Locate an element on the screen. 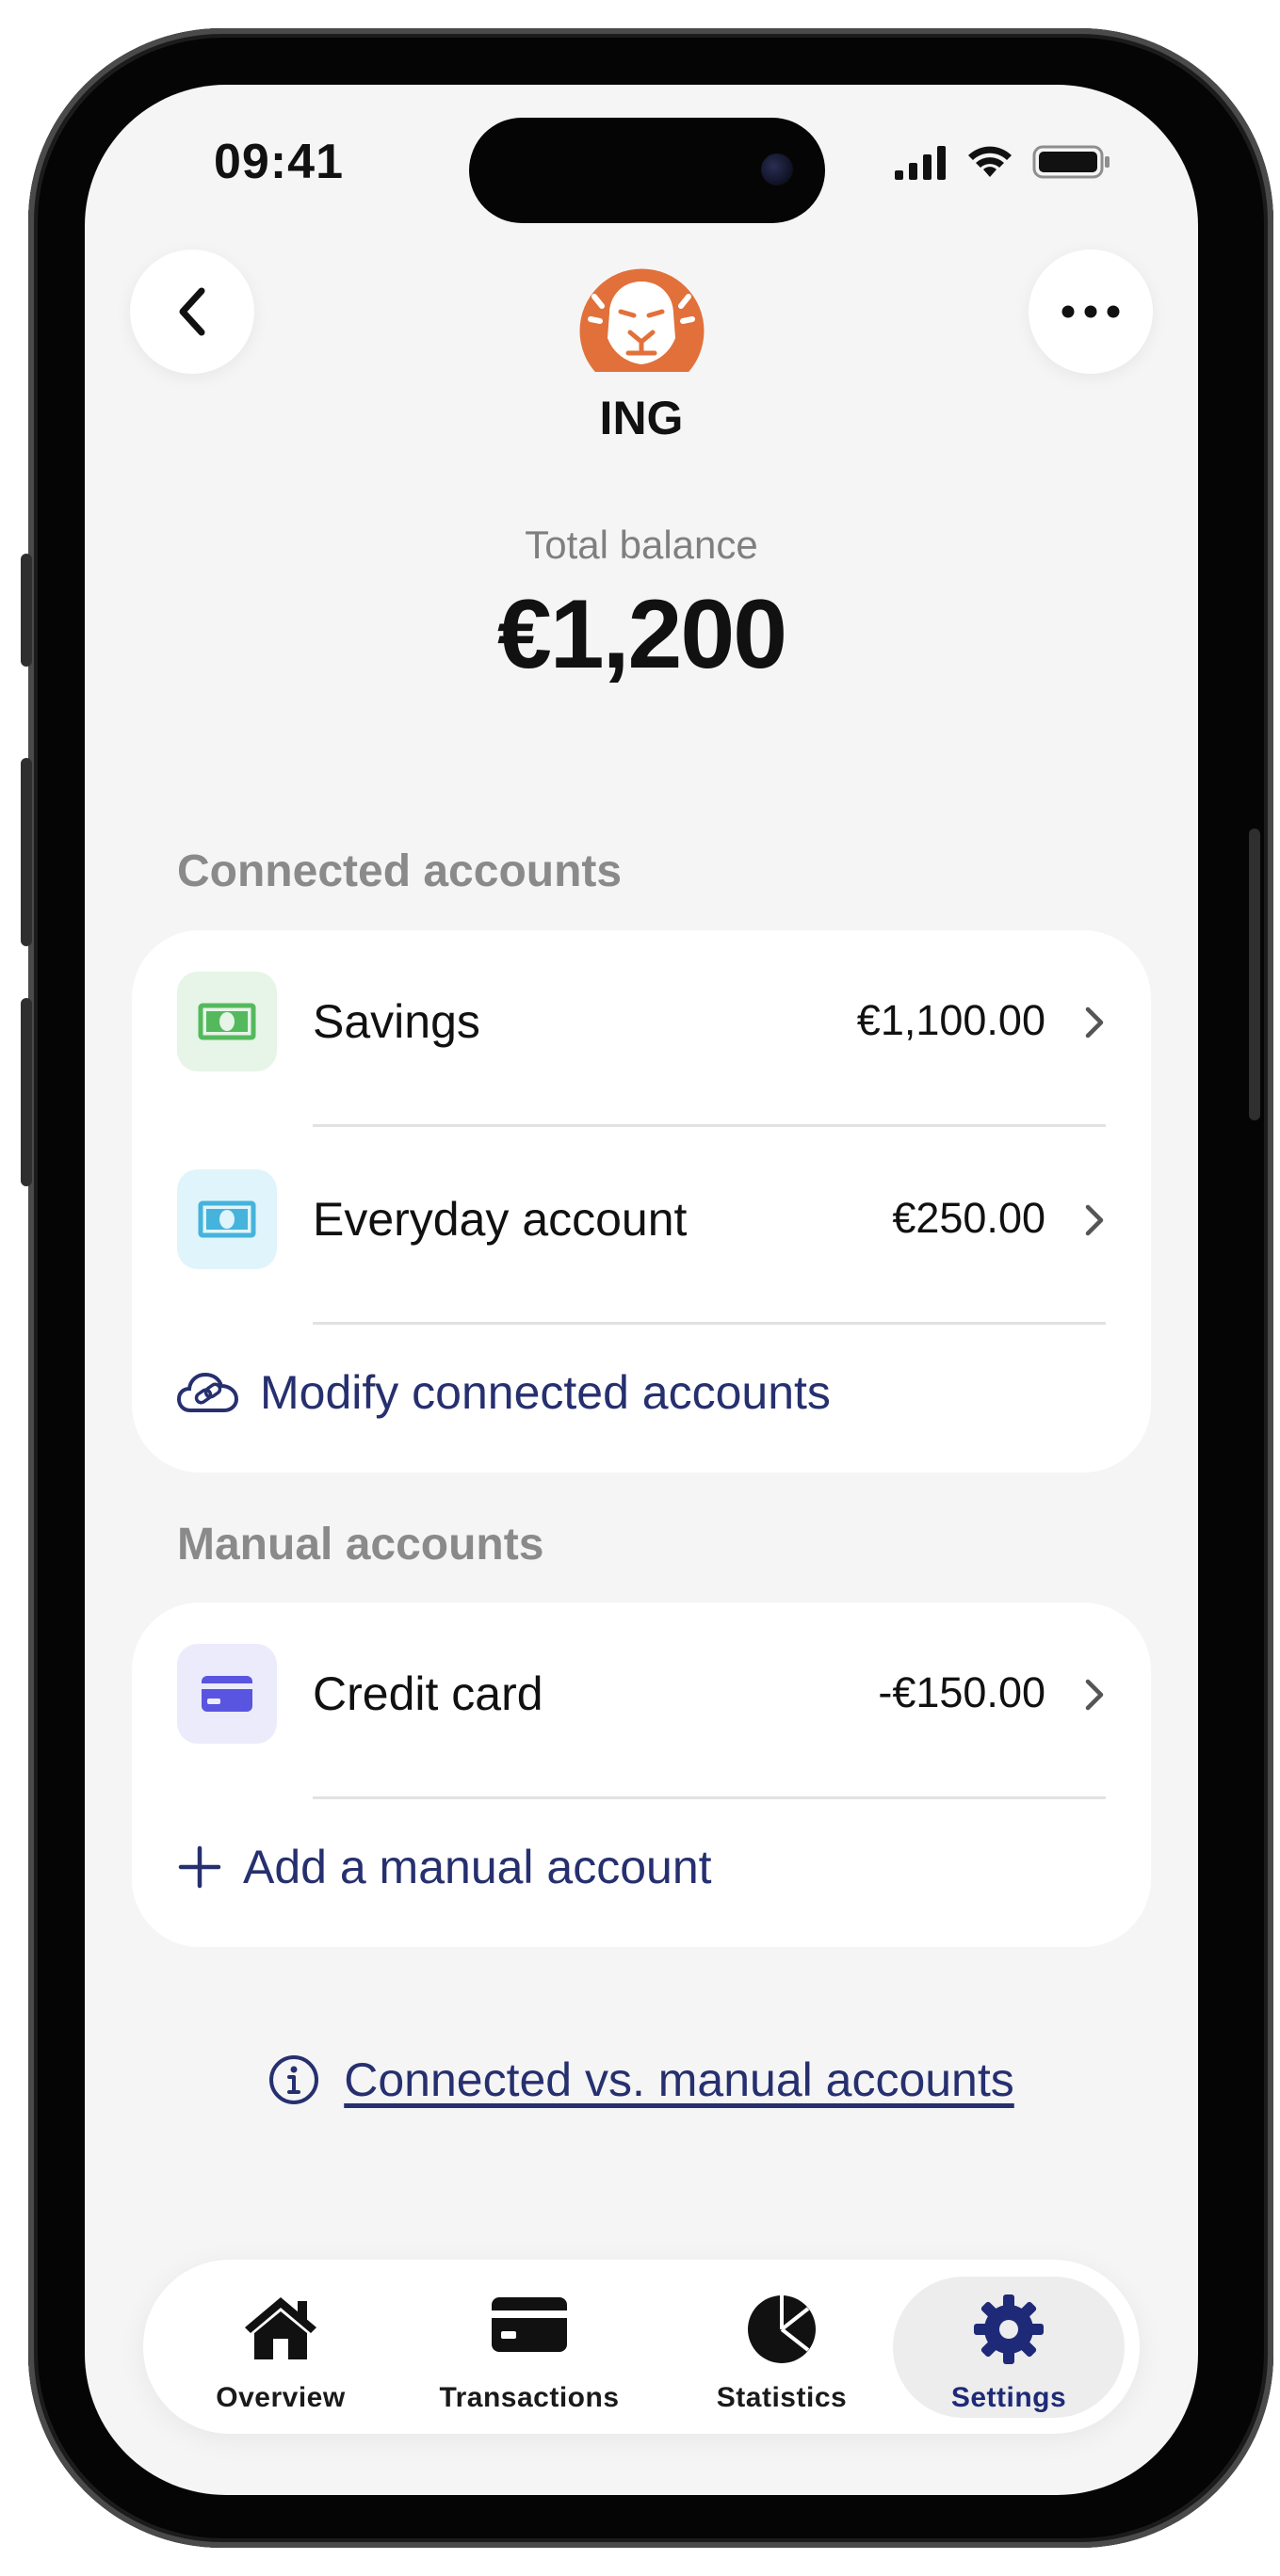 The height and width of the screenshot is (2576, 1280). tab-statistics: Statistics is located at coordinates (782, 2347).